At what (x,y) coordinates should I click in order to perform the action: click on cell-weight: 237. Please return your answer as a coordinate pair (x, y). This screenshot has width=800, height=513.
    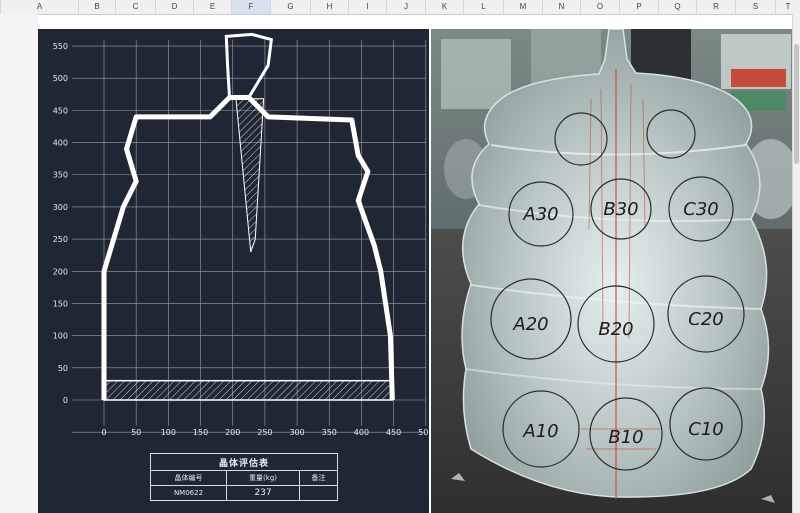
    Looking at the image, I should click on (263, 493).